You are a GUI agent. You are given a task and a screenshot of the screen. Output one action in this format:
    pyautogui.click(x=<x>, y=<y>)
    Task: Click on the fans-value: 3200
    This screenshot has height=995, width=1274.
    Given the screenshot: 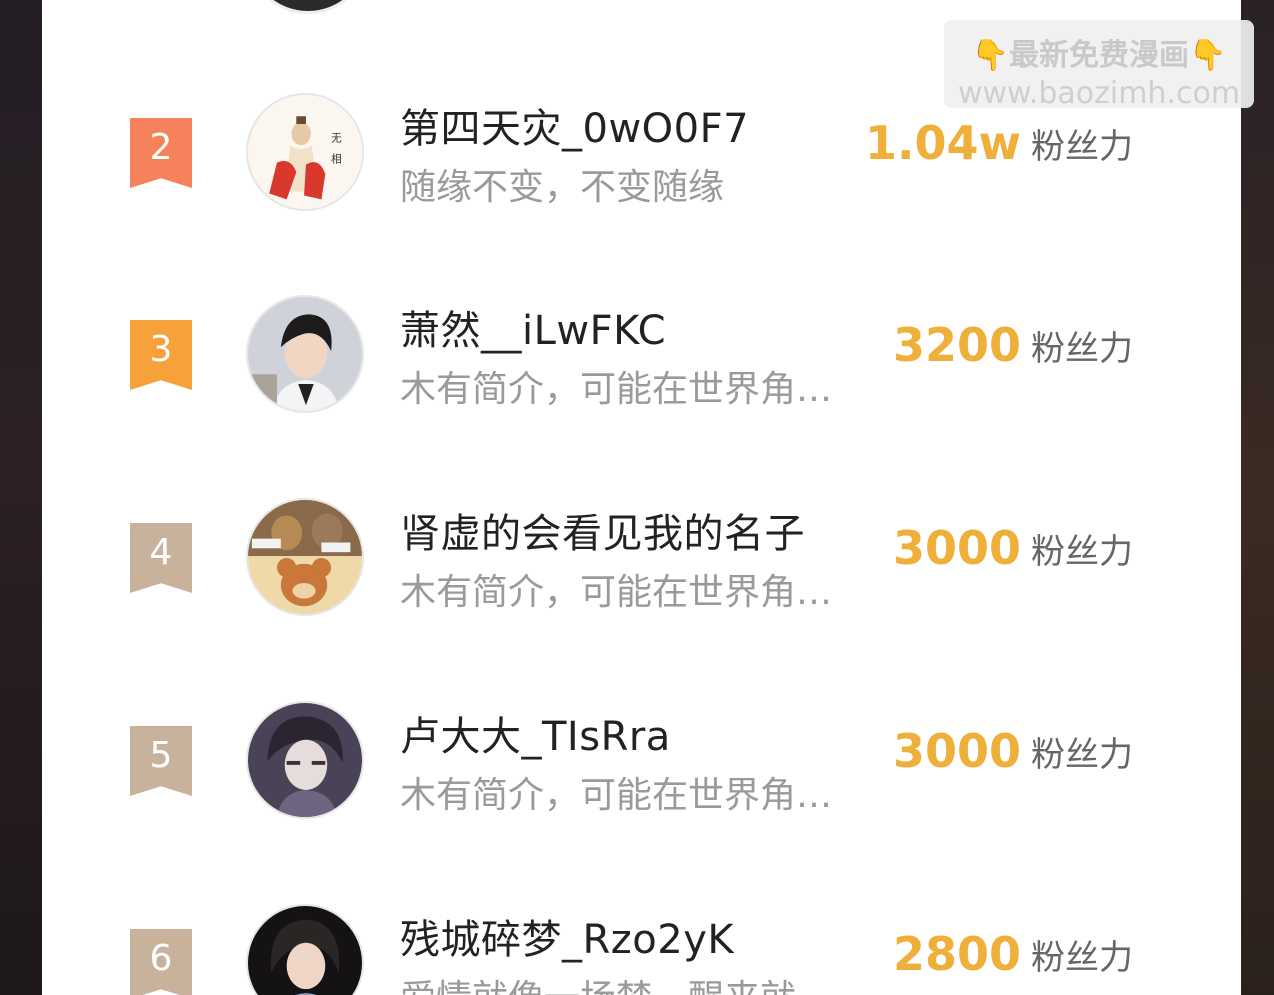 What is the action you would take?
    pyautogui.click(x=956, y=345)
    